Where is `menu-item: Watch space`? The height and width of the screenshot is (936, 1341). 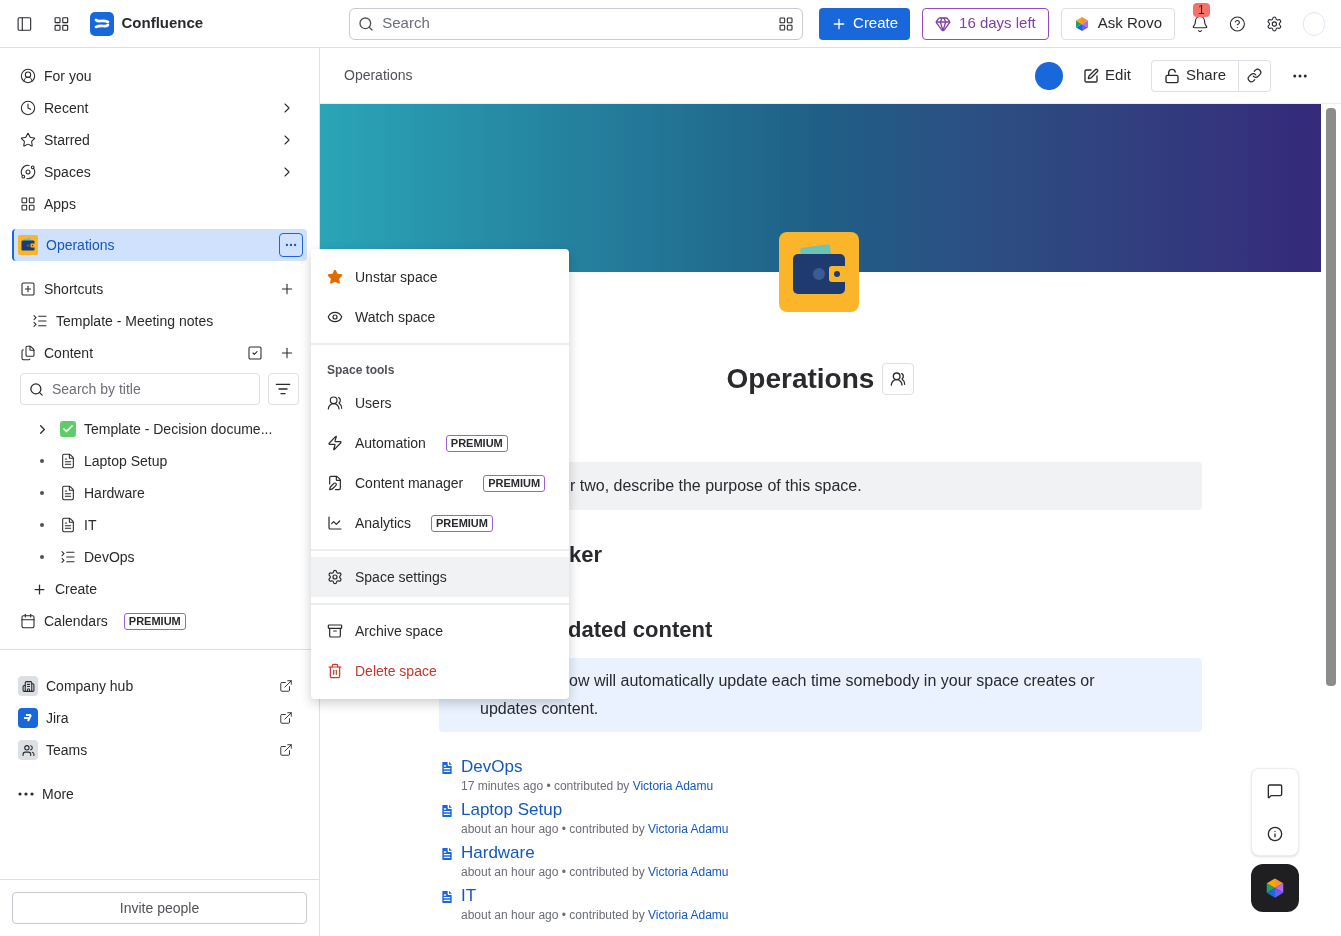 menu-item: Watch space is located at coordinates (440, 317).